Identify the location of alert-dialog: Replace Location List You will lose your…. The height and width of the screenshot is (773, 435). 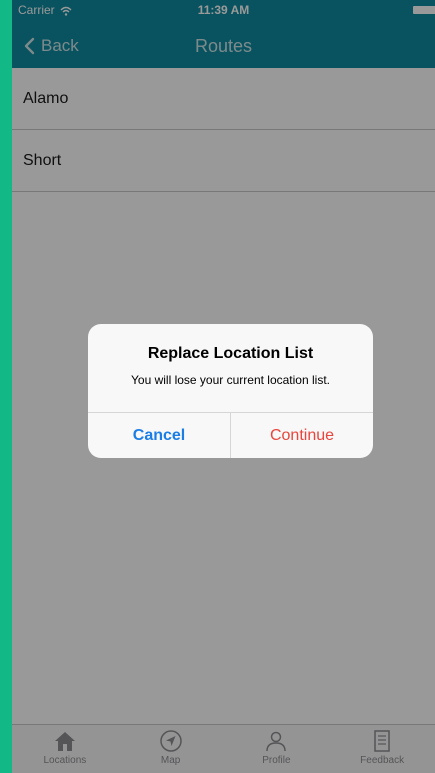
(230, 391).